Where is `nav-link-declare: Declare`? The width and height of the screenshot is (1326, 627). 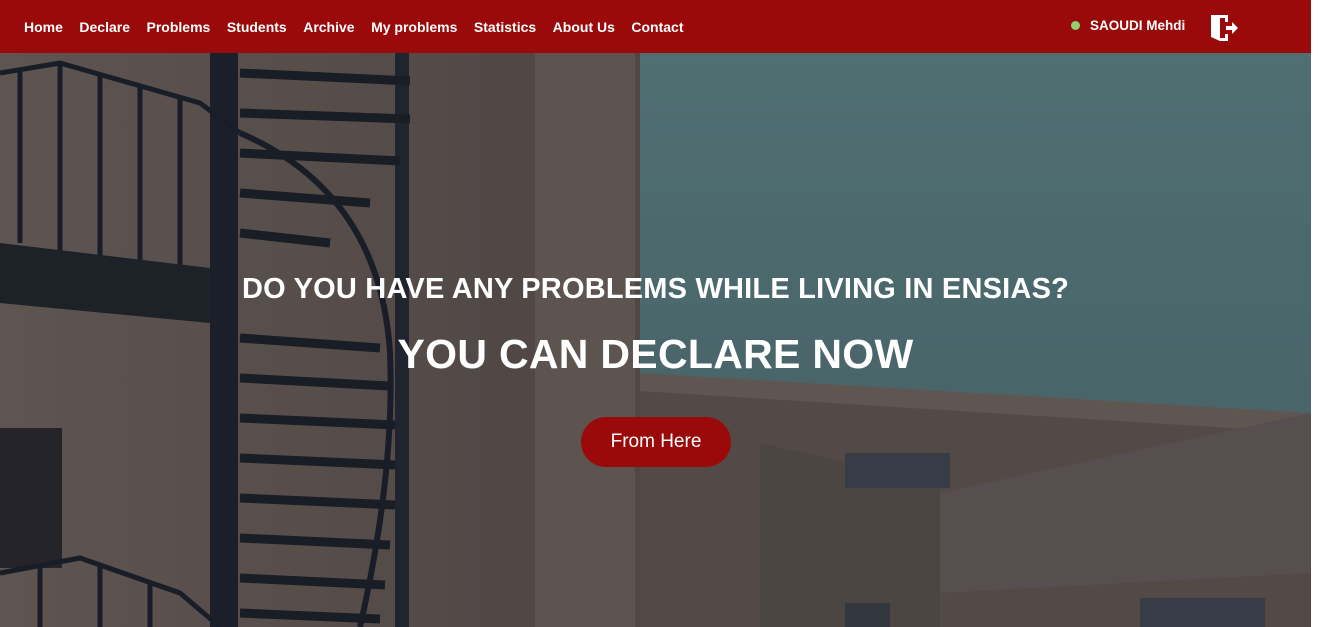
nav-link-declare: Declare is located at coordinates (104, 27).